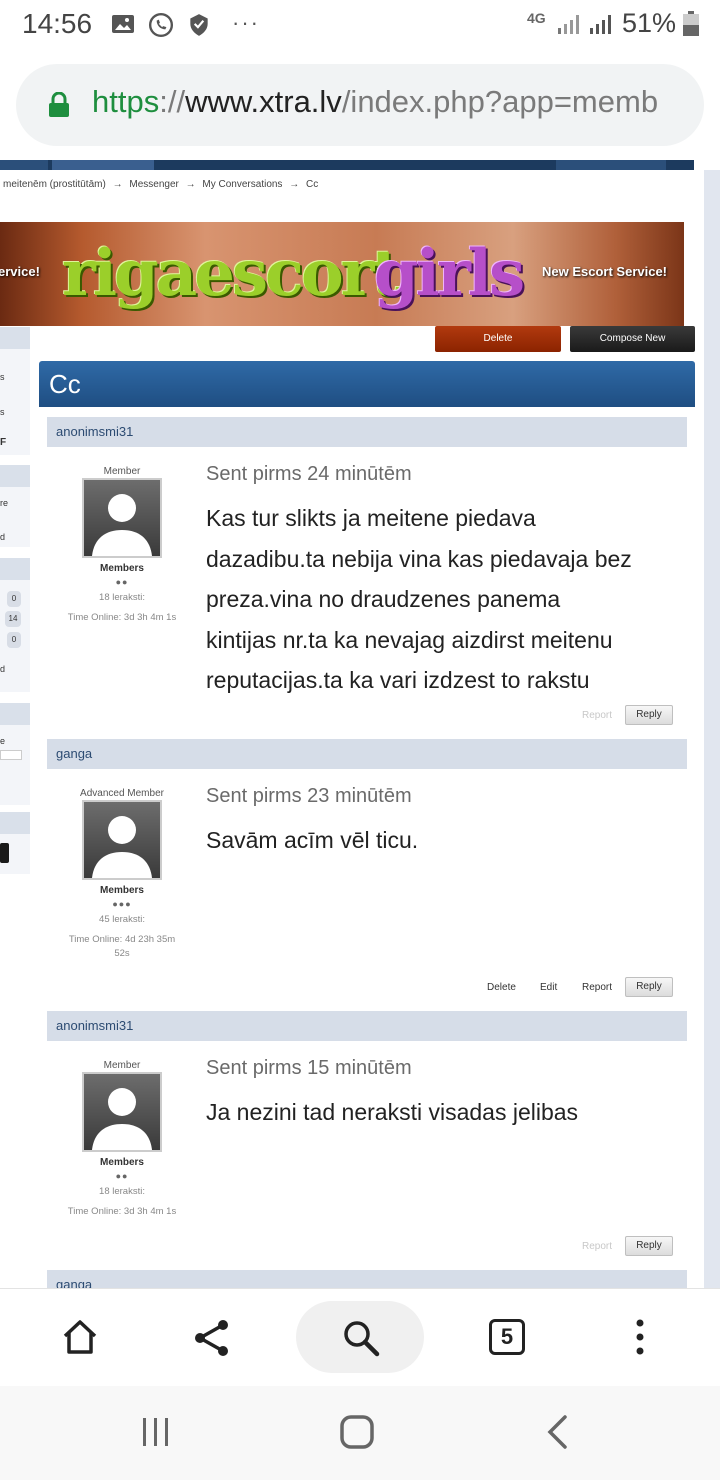 Image resolution: width=720 pixels, height=1480 pixels. What do you see at coordinates (548, 987) in the screenshot?
I see `edit-post-link: Edit` at bounding box center [548, 987].